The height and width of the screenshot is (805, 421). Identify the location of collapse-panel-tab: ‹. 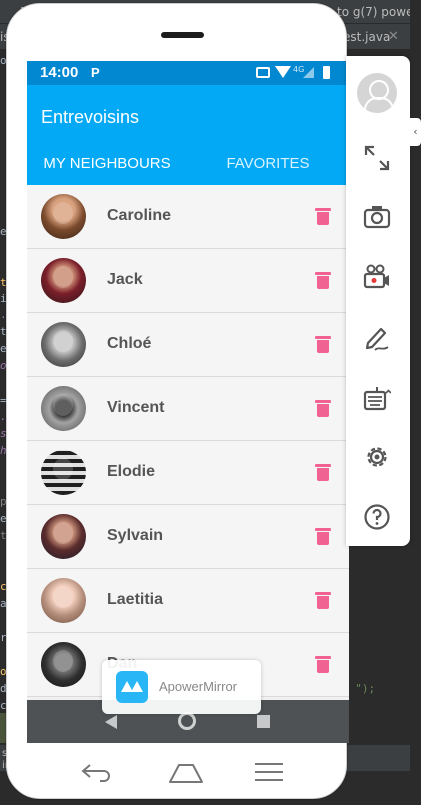
(415, 132).